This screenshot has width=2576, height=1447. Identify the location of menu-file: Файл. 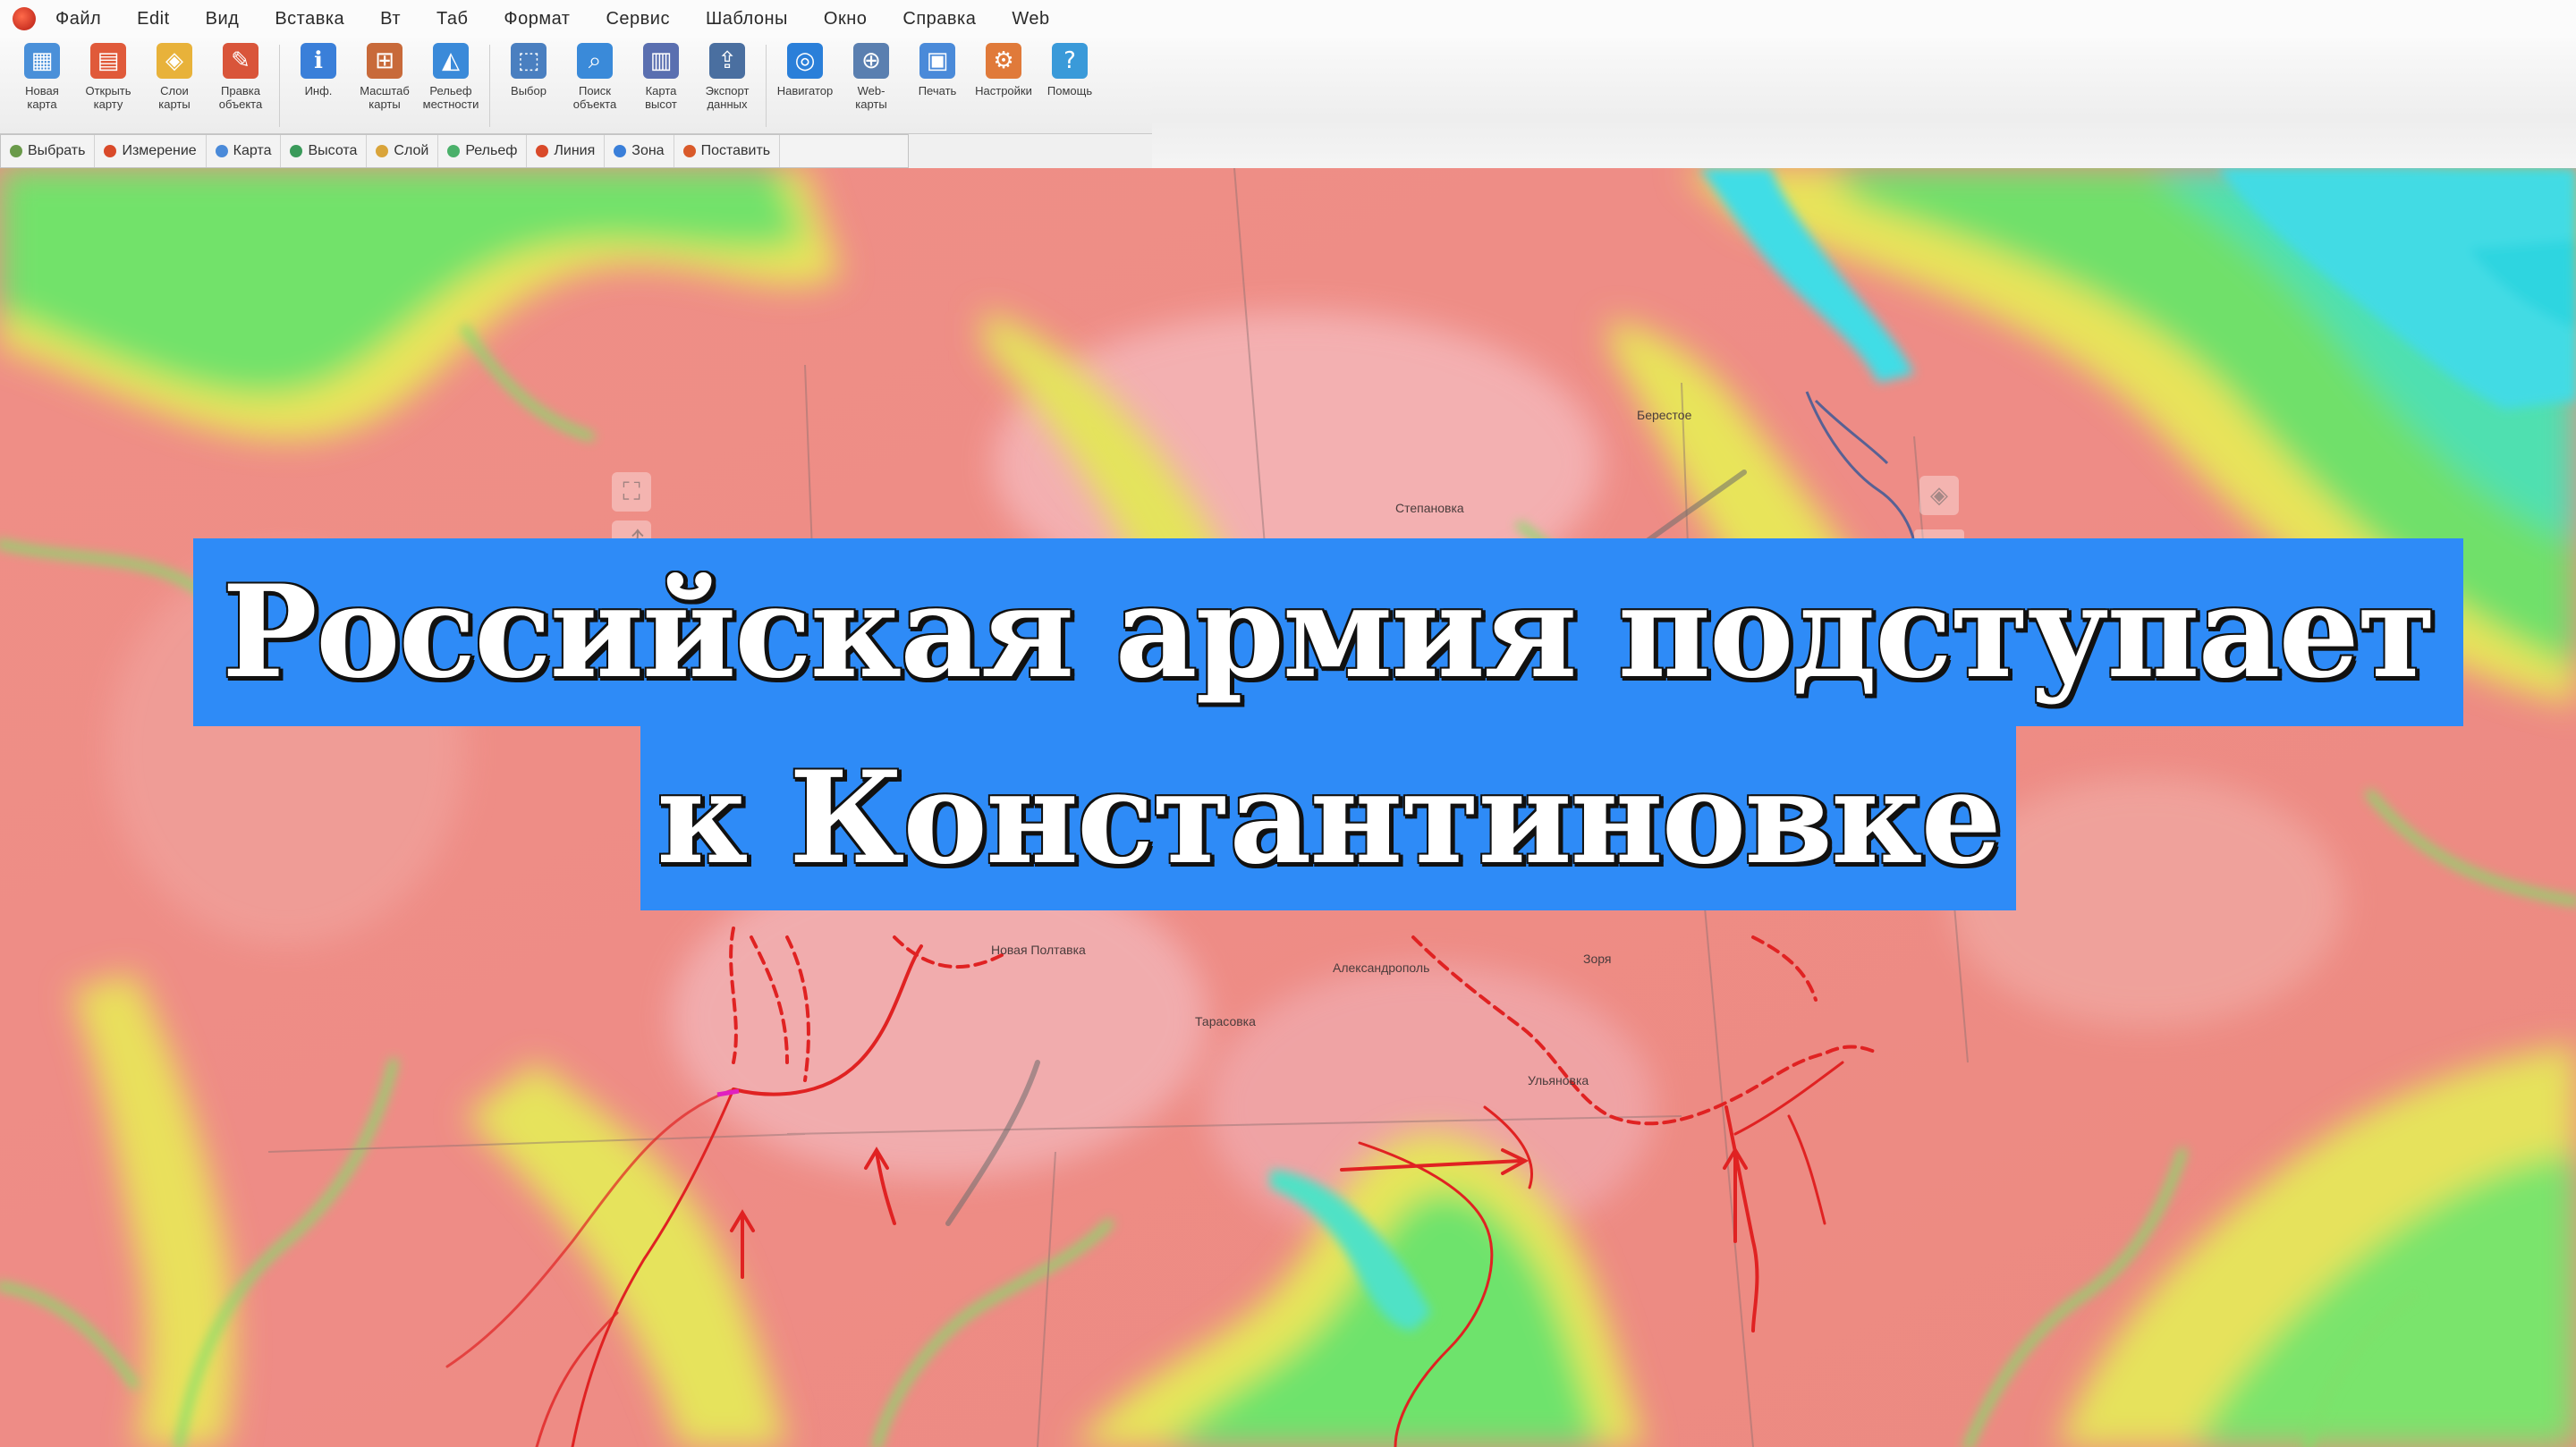
(78, 19).